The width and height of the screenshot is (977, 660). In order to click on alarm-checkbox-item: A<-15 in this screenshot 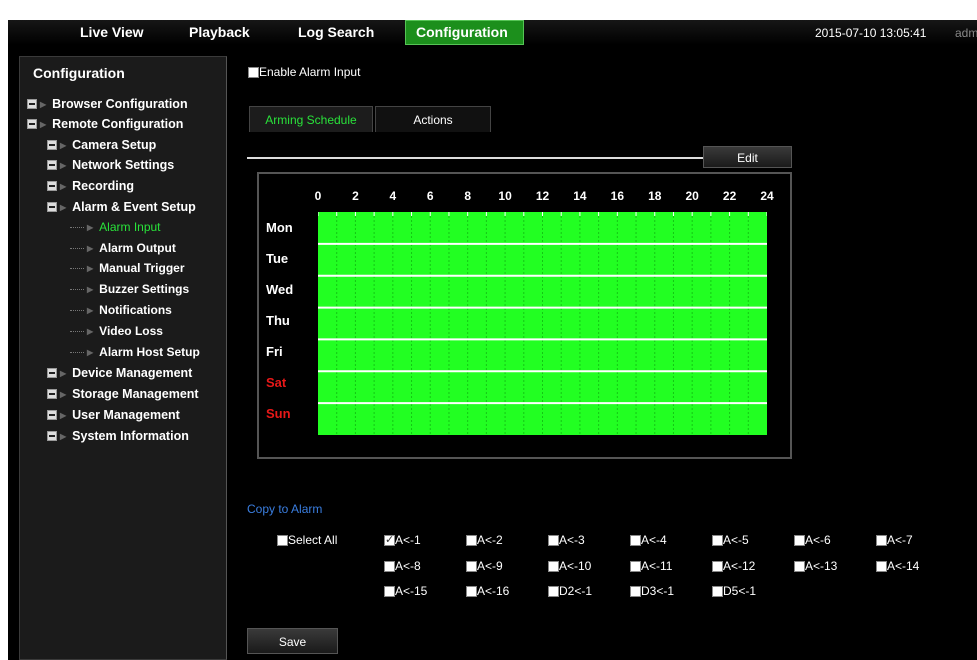, I will do `click(405, 591)`.